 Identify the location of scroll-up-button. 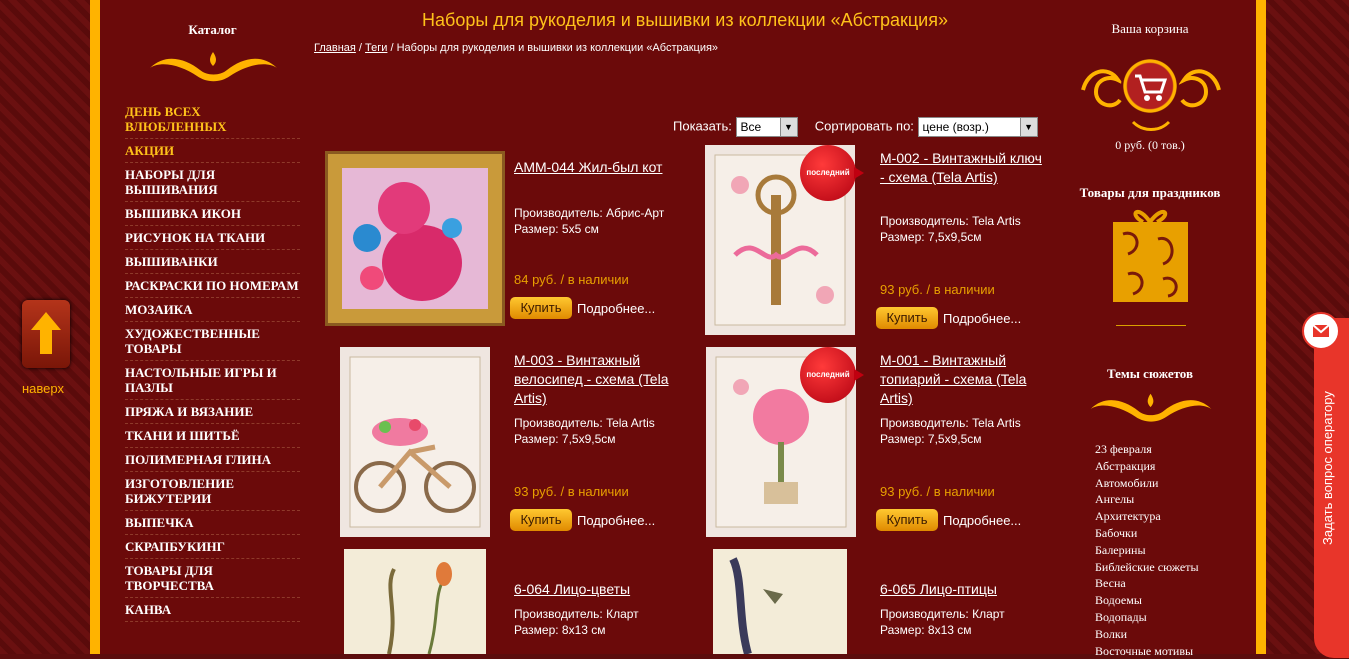
(46, 334).